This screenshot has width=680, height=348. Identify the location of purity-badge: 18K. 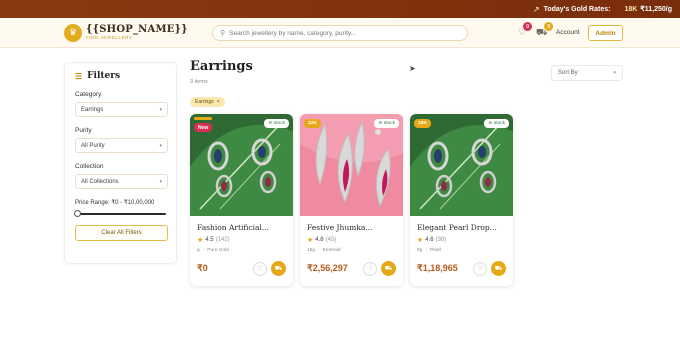
(422, 123).